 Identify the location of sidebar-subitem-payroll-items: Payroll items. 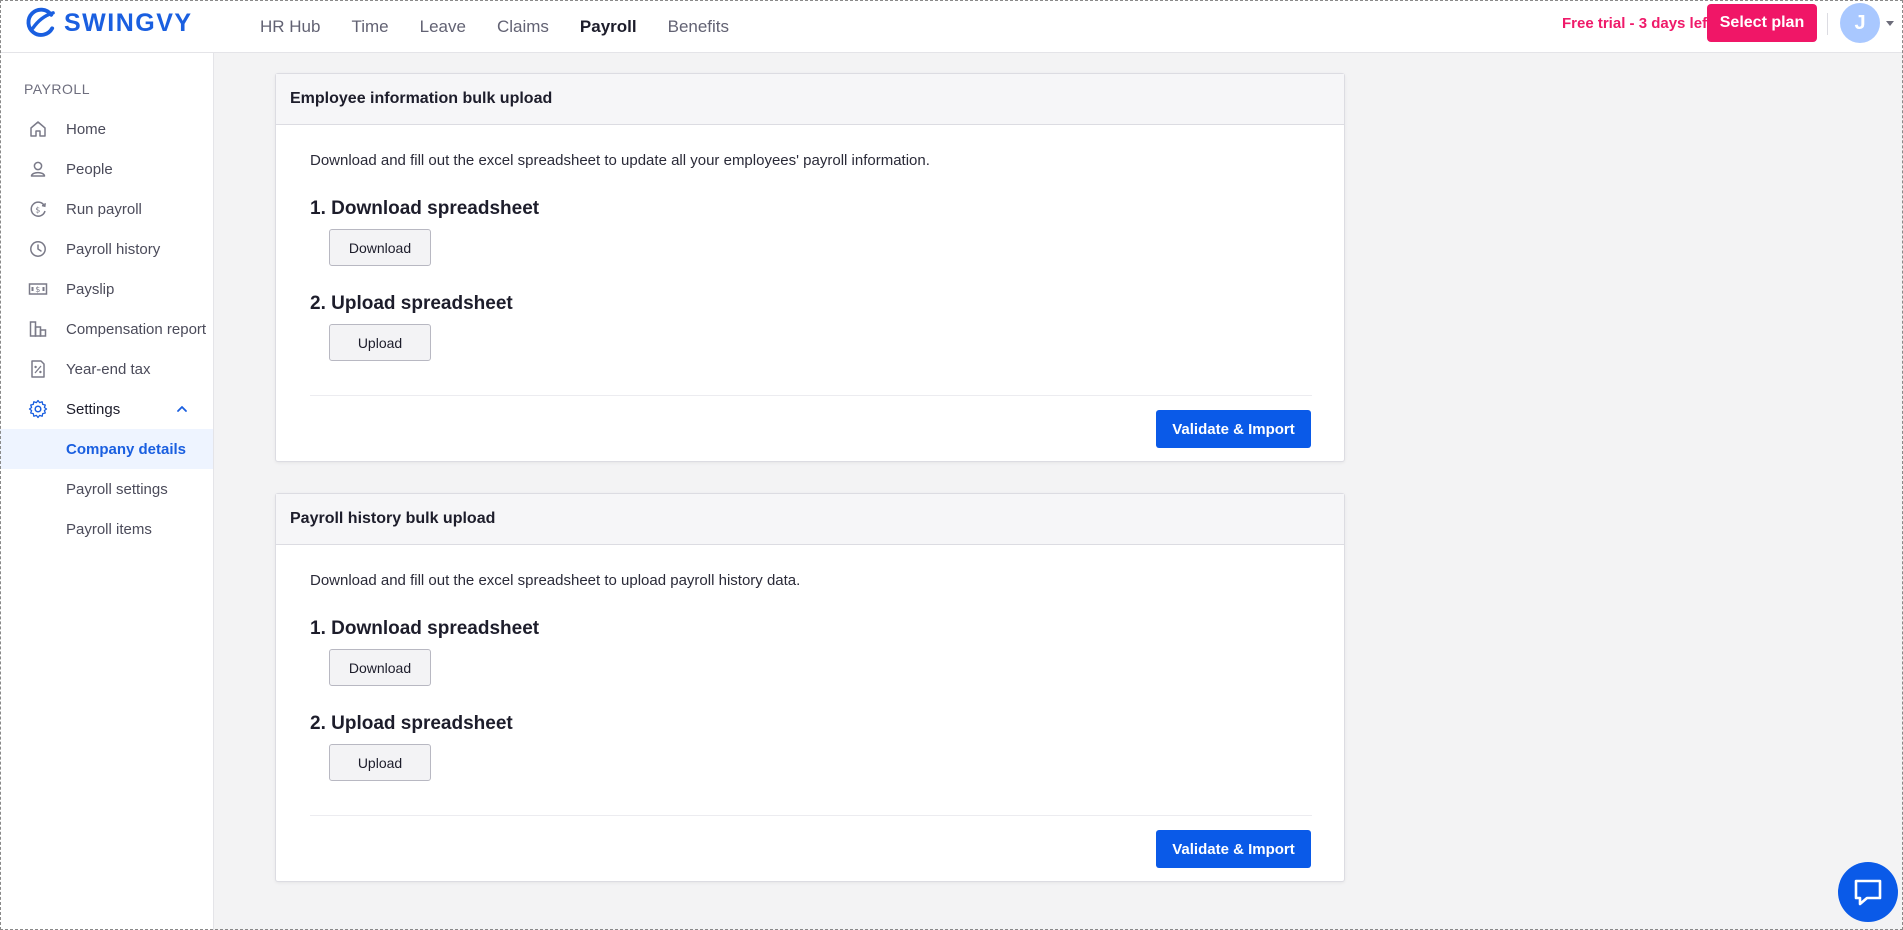
(106, 529).